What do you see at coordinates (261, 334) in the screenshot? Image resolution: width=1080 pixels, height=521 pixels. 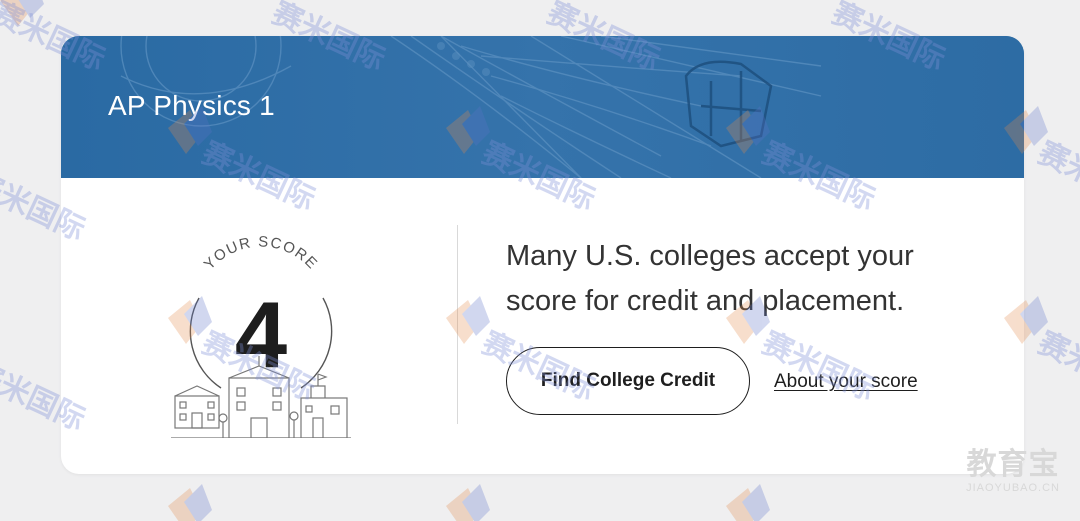 I see `score-value: 4` at bounding box center [261, 334].